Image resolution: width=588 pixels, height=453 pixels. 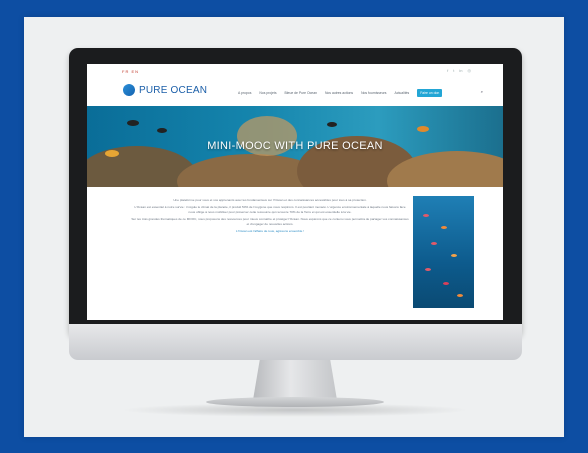 What do you see at coordinates (482, 91) in the screenshot?
I see `search-icon: ⌕` at bounding box center [482, 91].